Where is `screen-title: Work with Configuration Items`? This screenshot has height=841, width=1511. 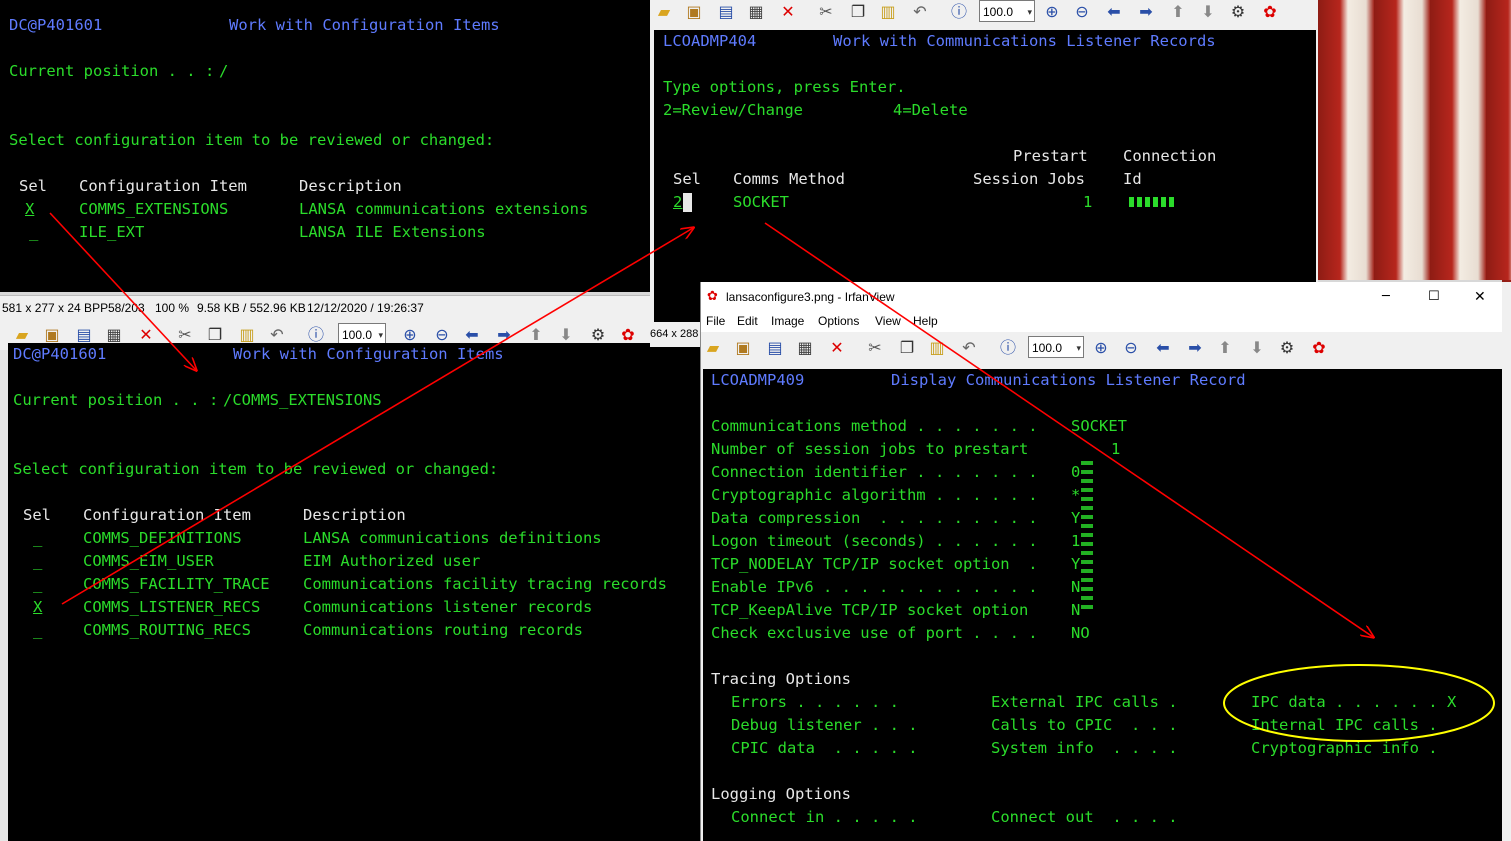 screen-title: Work with Configuration Items is located at coordinates (368, 354).